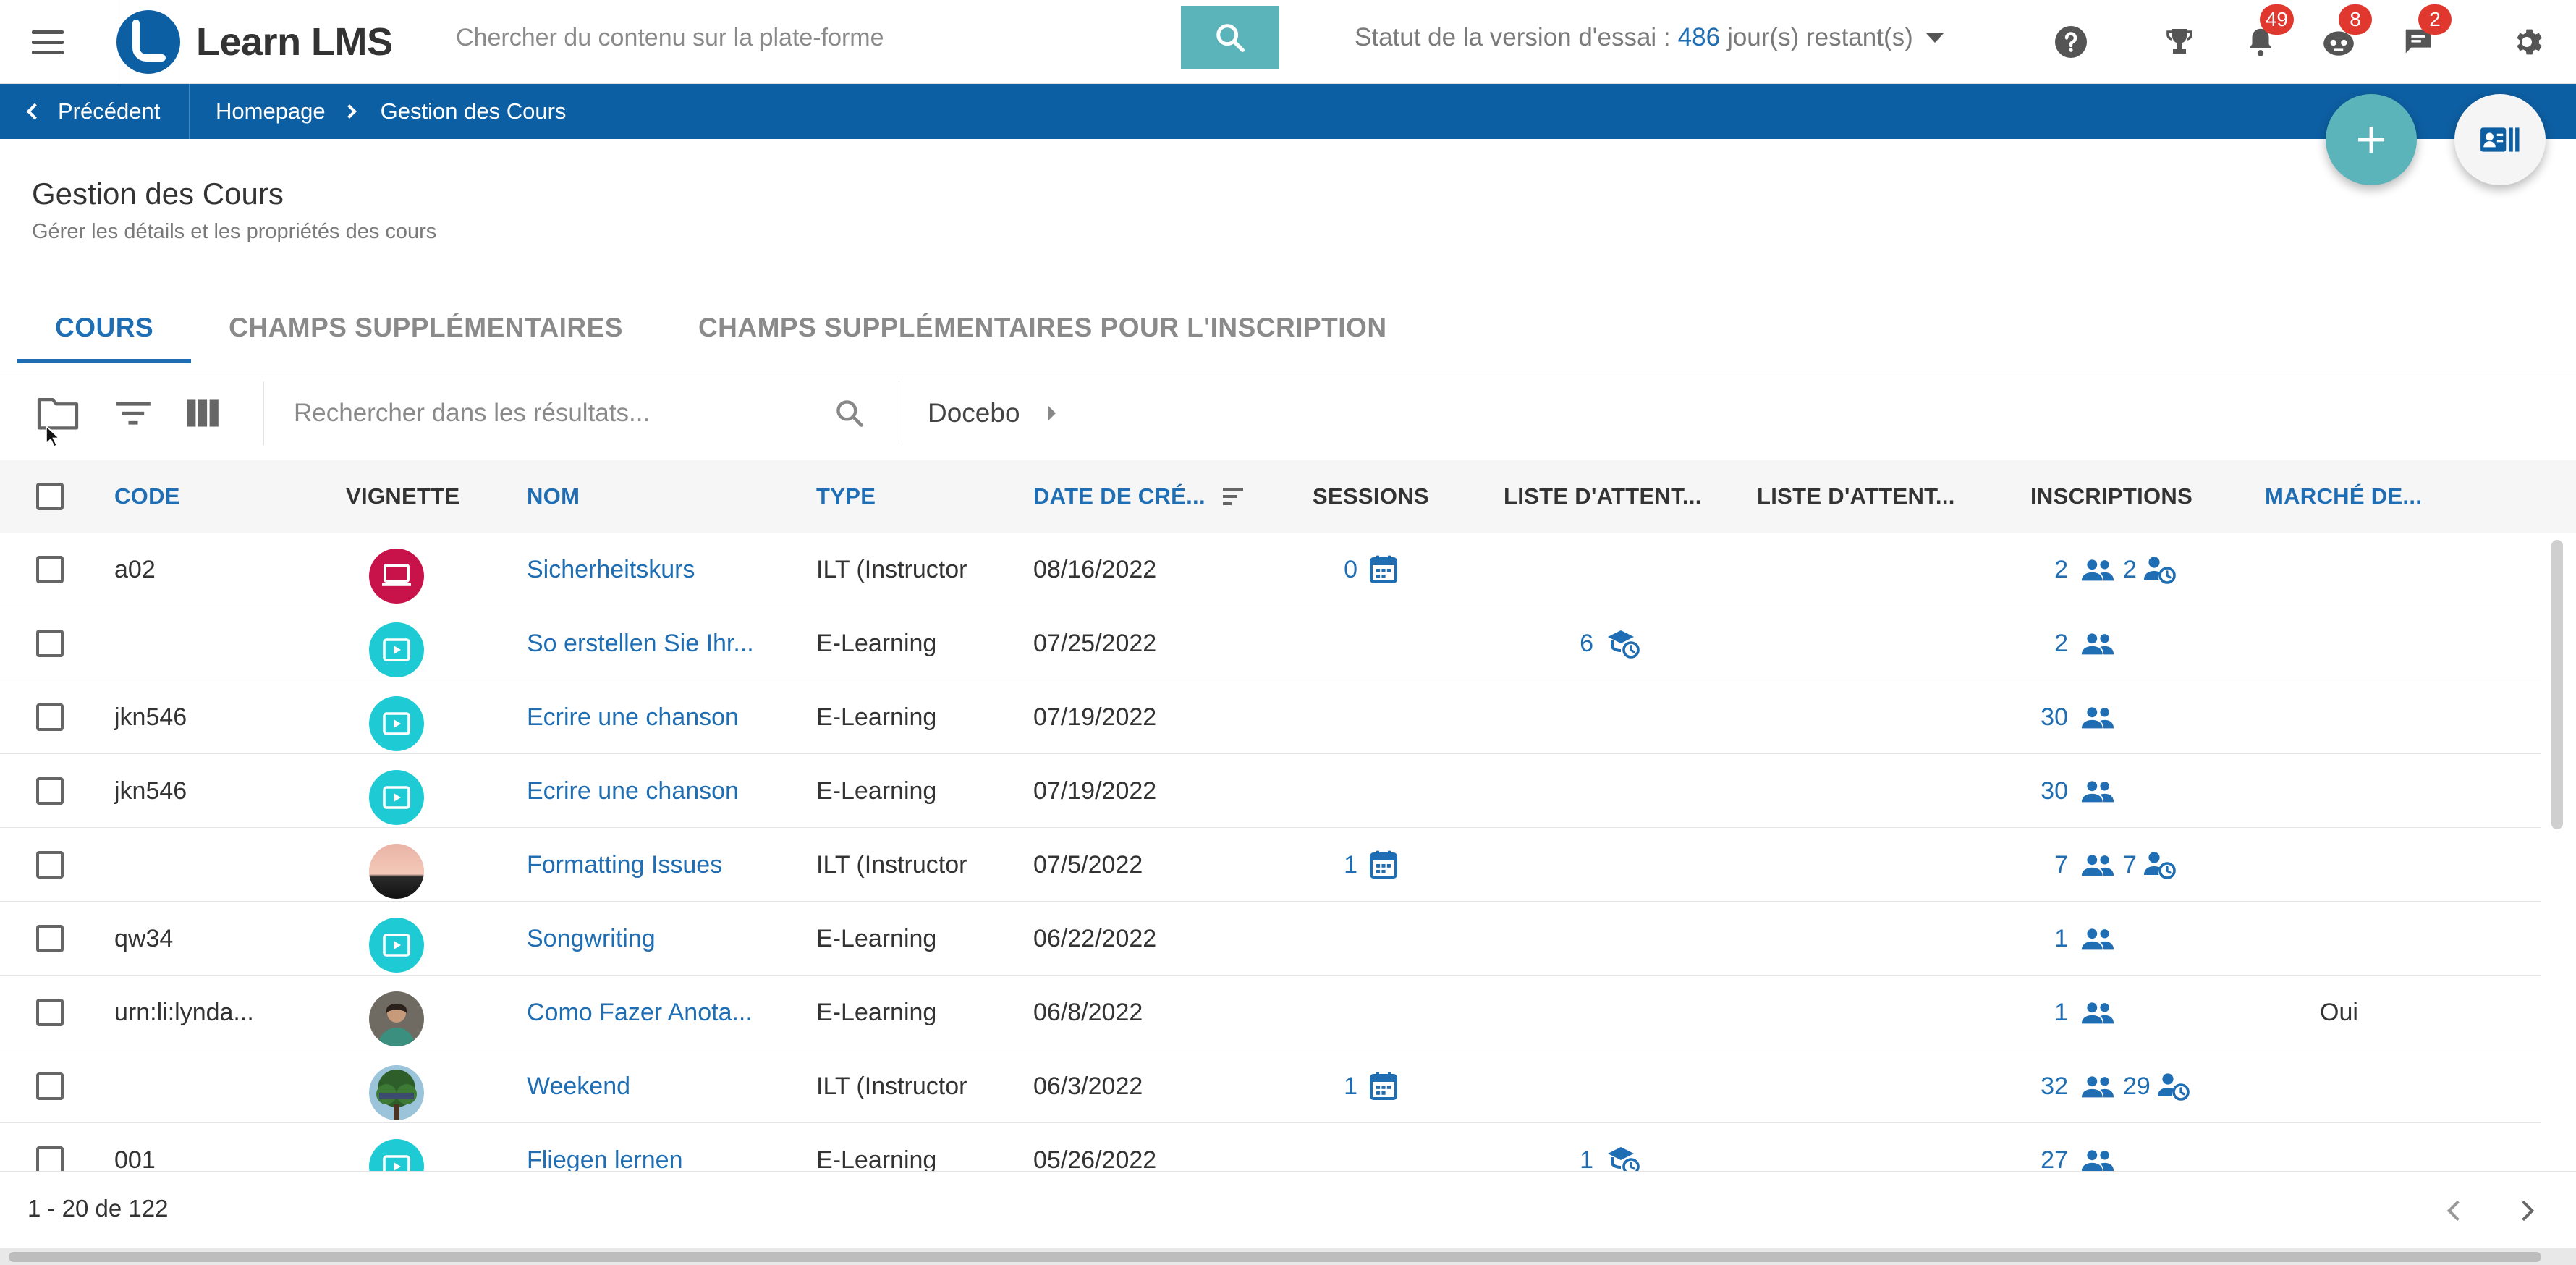 This screenshot has width=2576, height=1265. I want to click on menu-icon, so click(52, 42).